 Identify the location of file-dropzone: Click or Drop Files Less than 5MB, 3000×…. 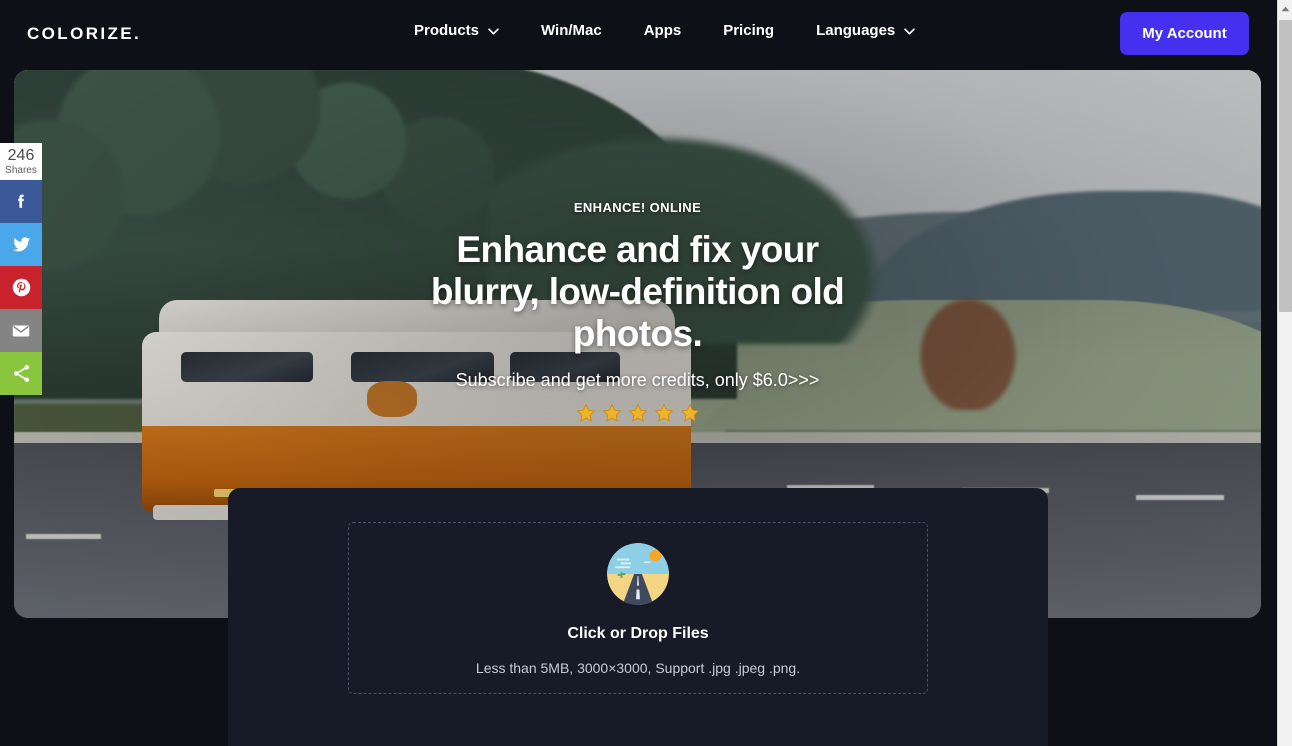
(638, 608).